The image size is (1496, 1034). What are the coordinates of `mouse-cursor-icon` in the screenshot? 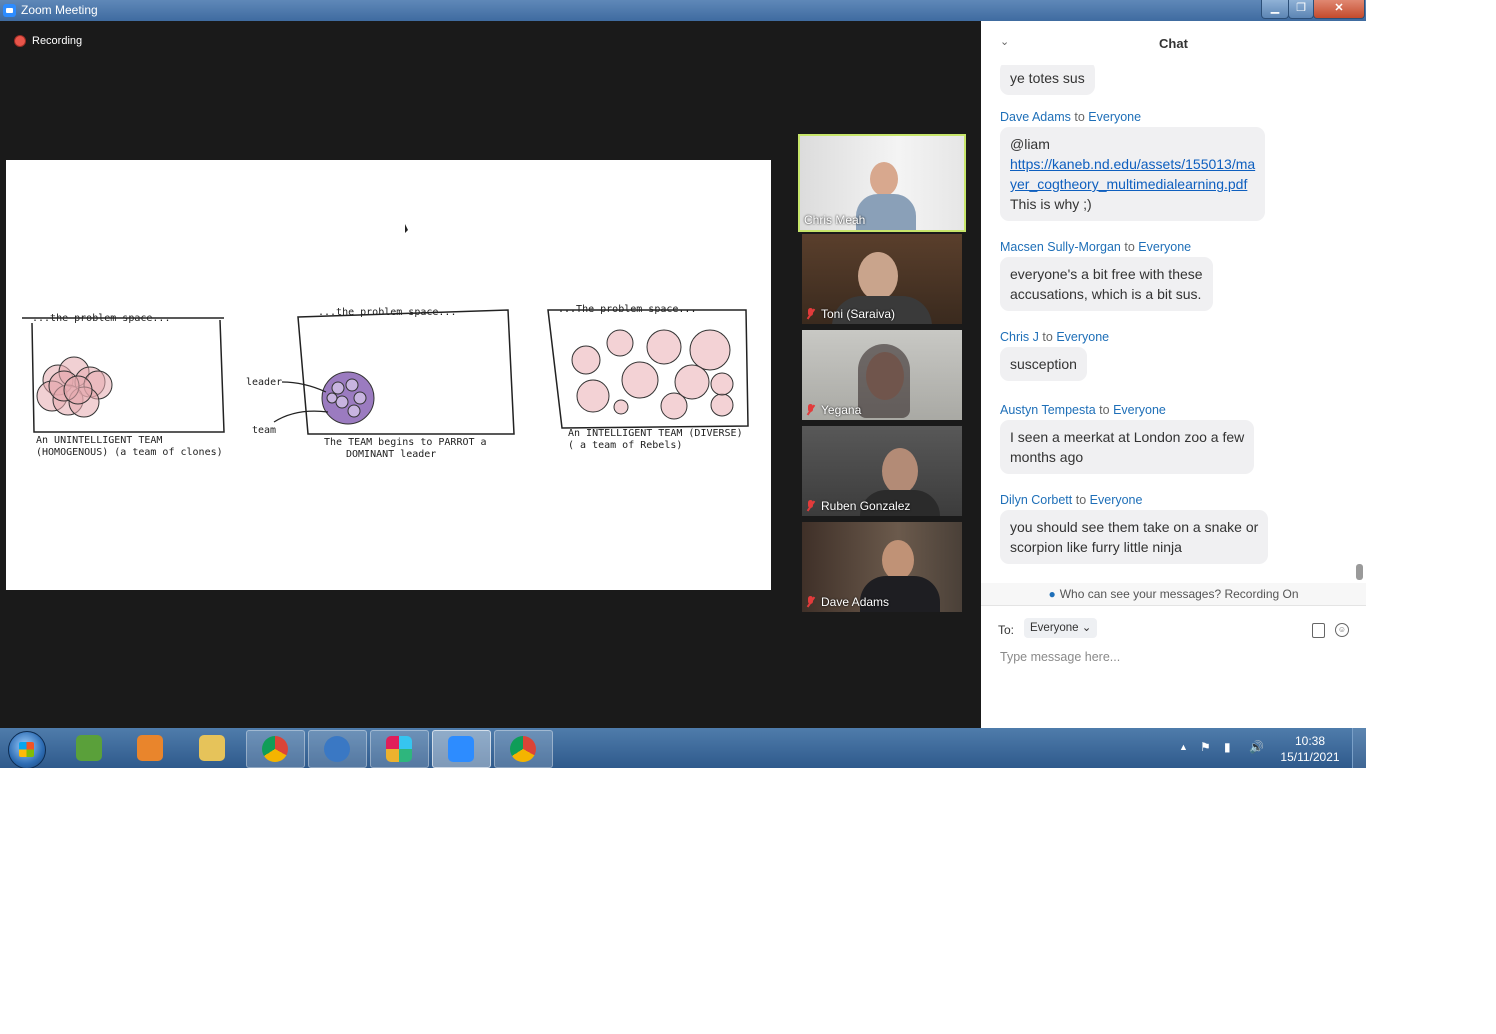 It's located at (406, 228).